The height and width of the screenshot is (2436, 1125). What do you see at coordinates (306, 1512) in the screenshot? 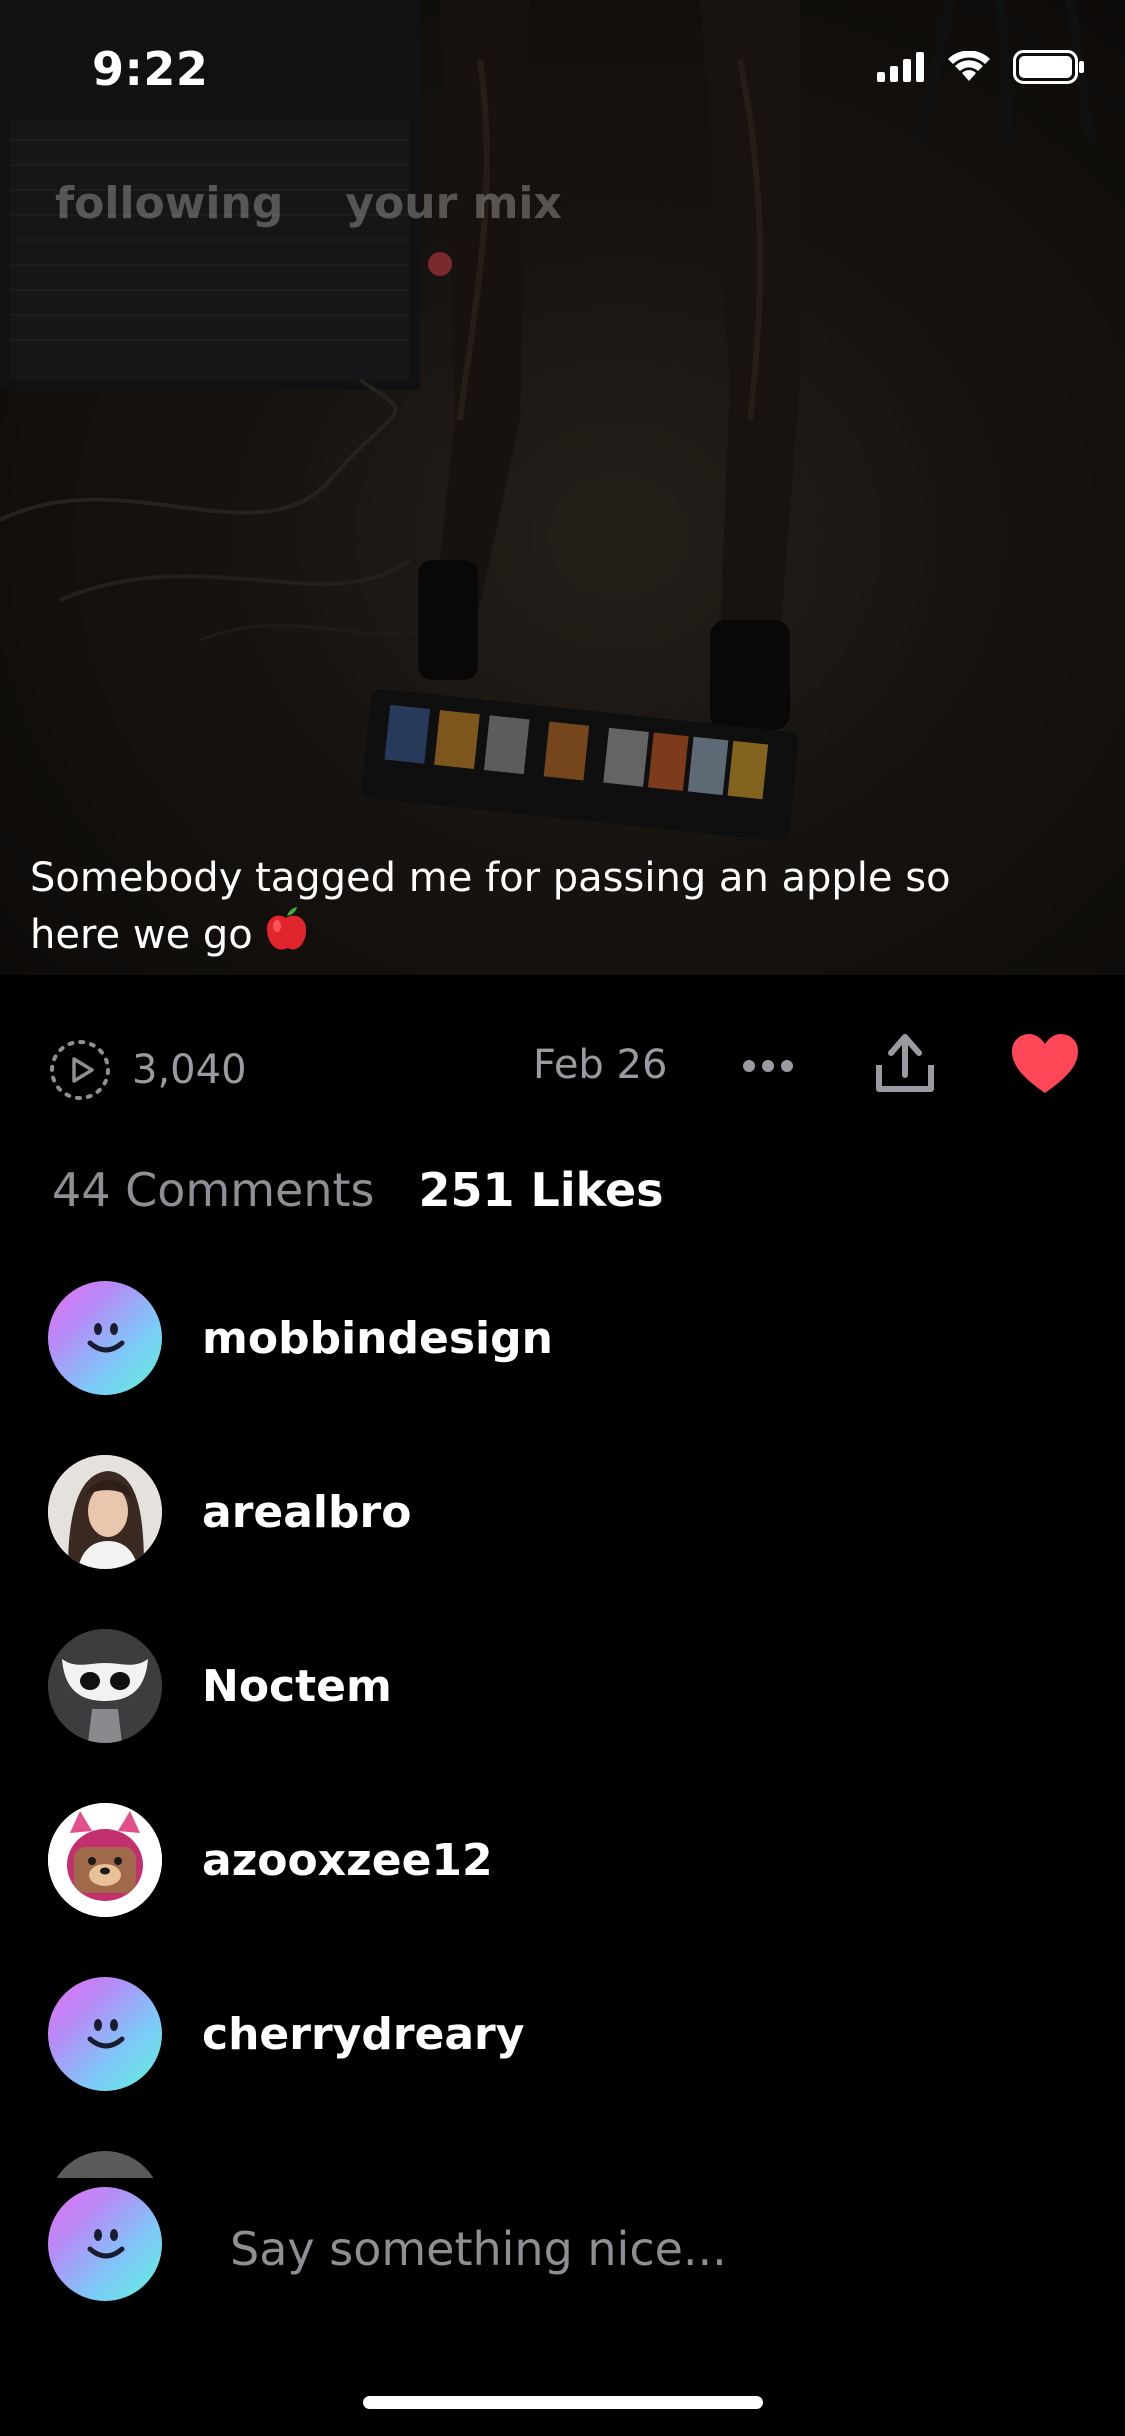
I see `username: arealbro` at bounding box center [306, 1512].